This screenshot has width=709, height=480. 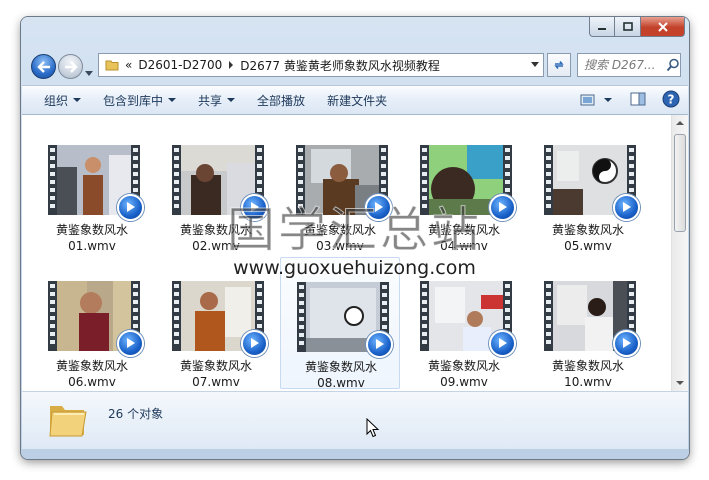 I want to click on folder-large-icon, so click(x=68, y=421).